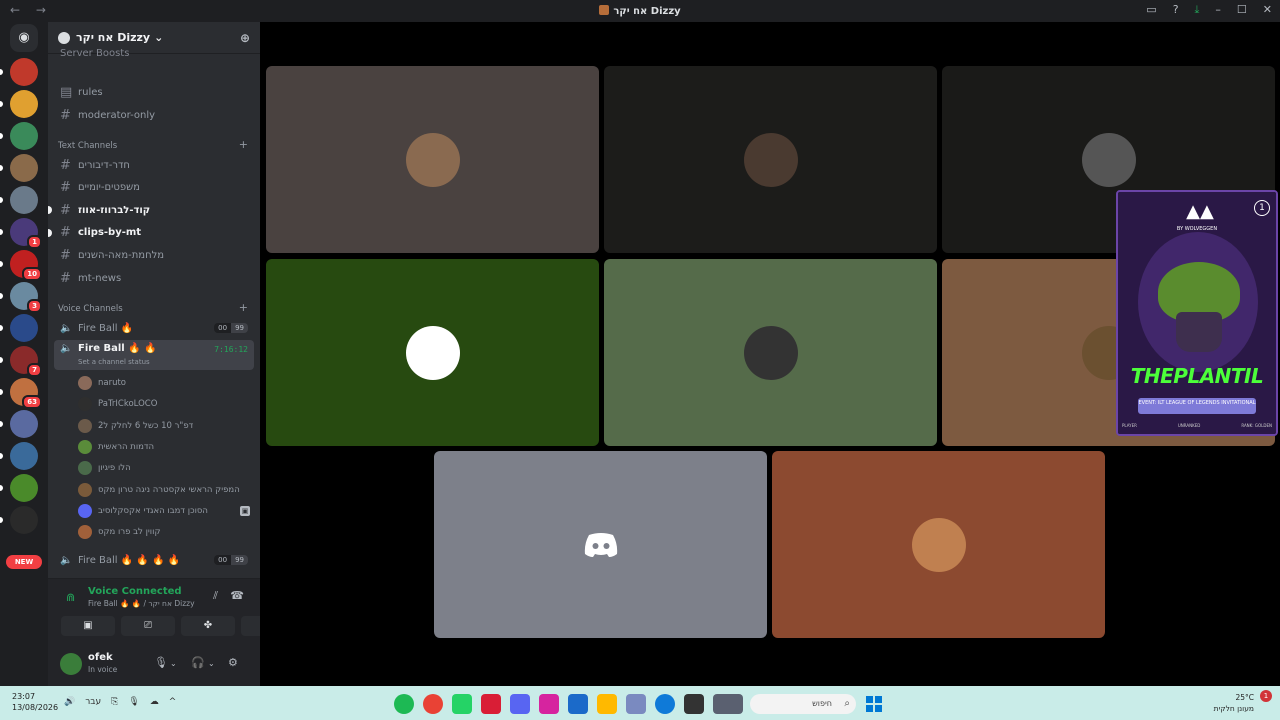 This screenshot has height=720, width=1280. I want to click on edge-icon, so click(665, 704).